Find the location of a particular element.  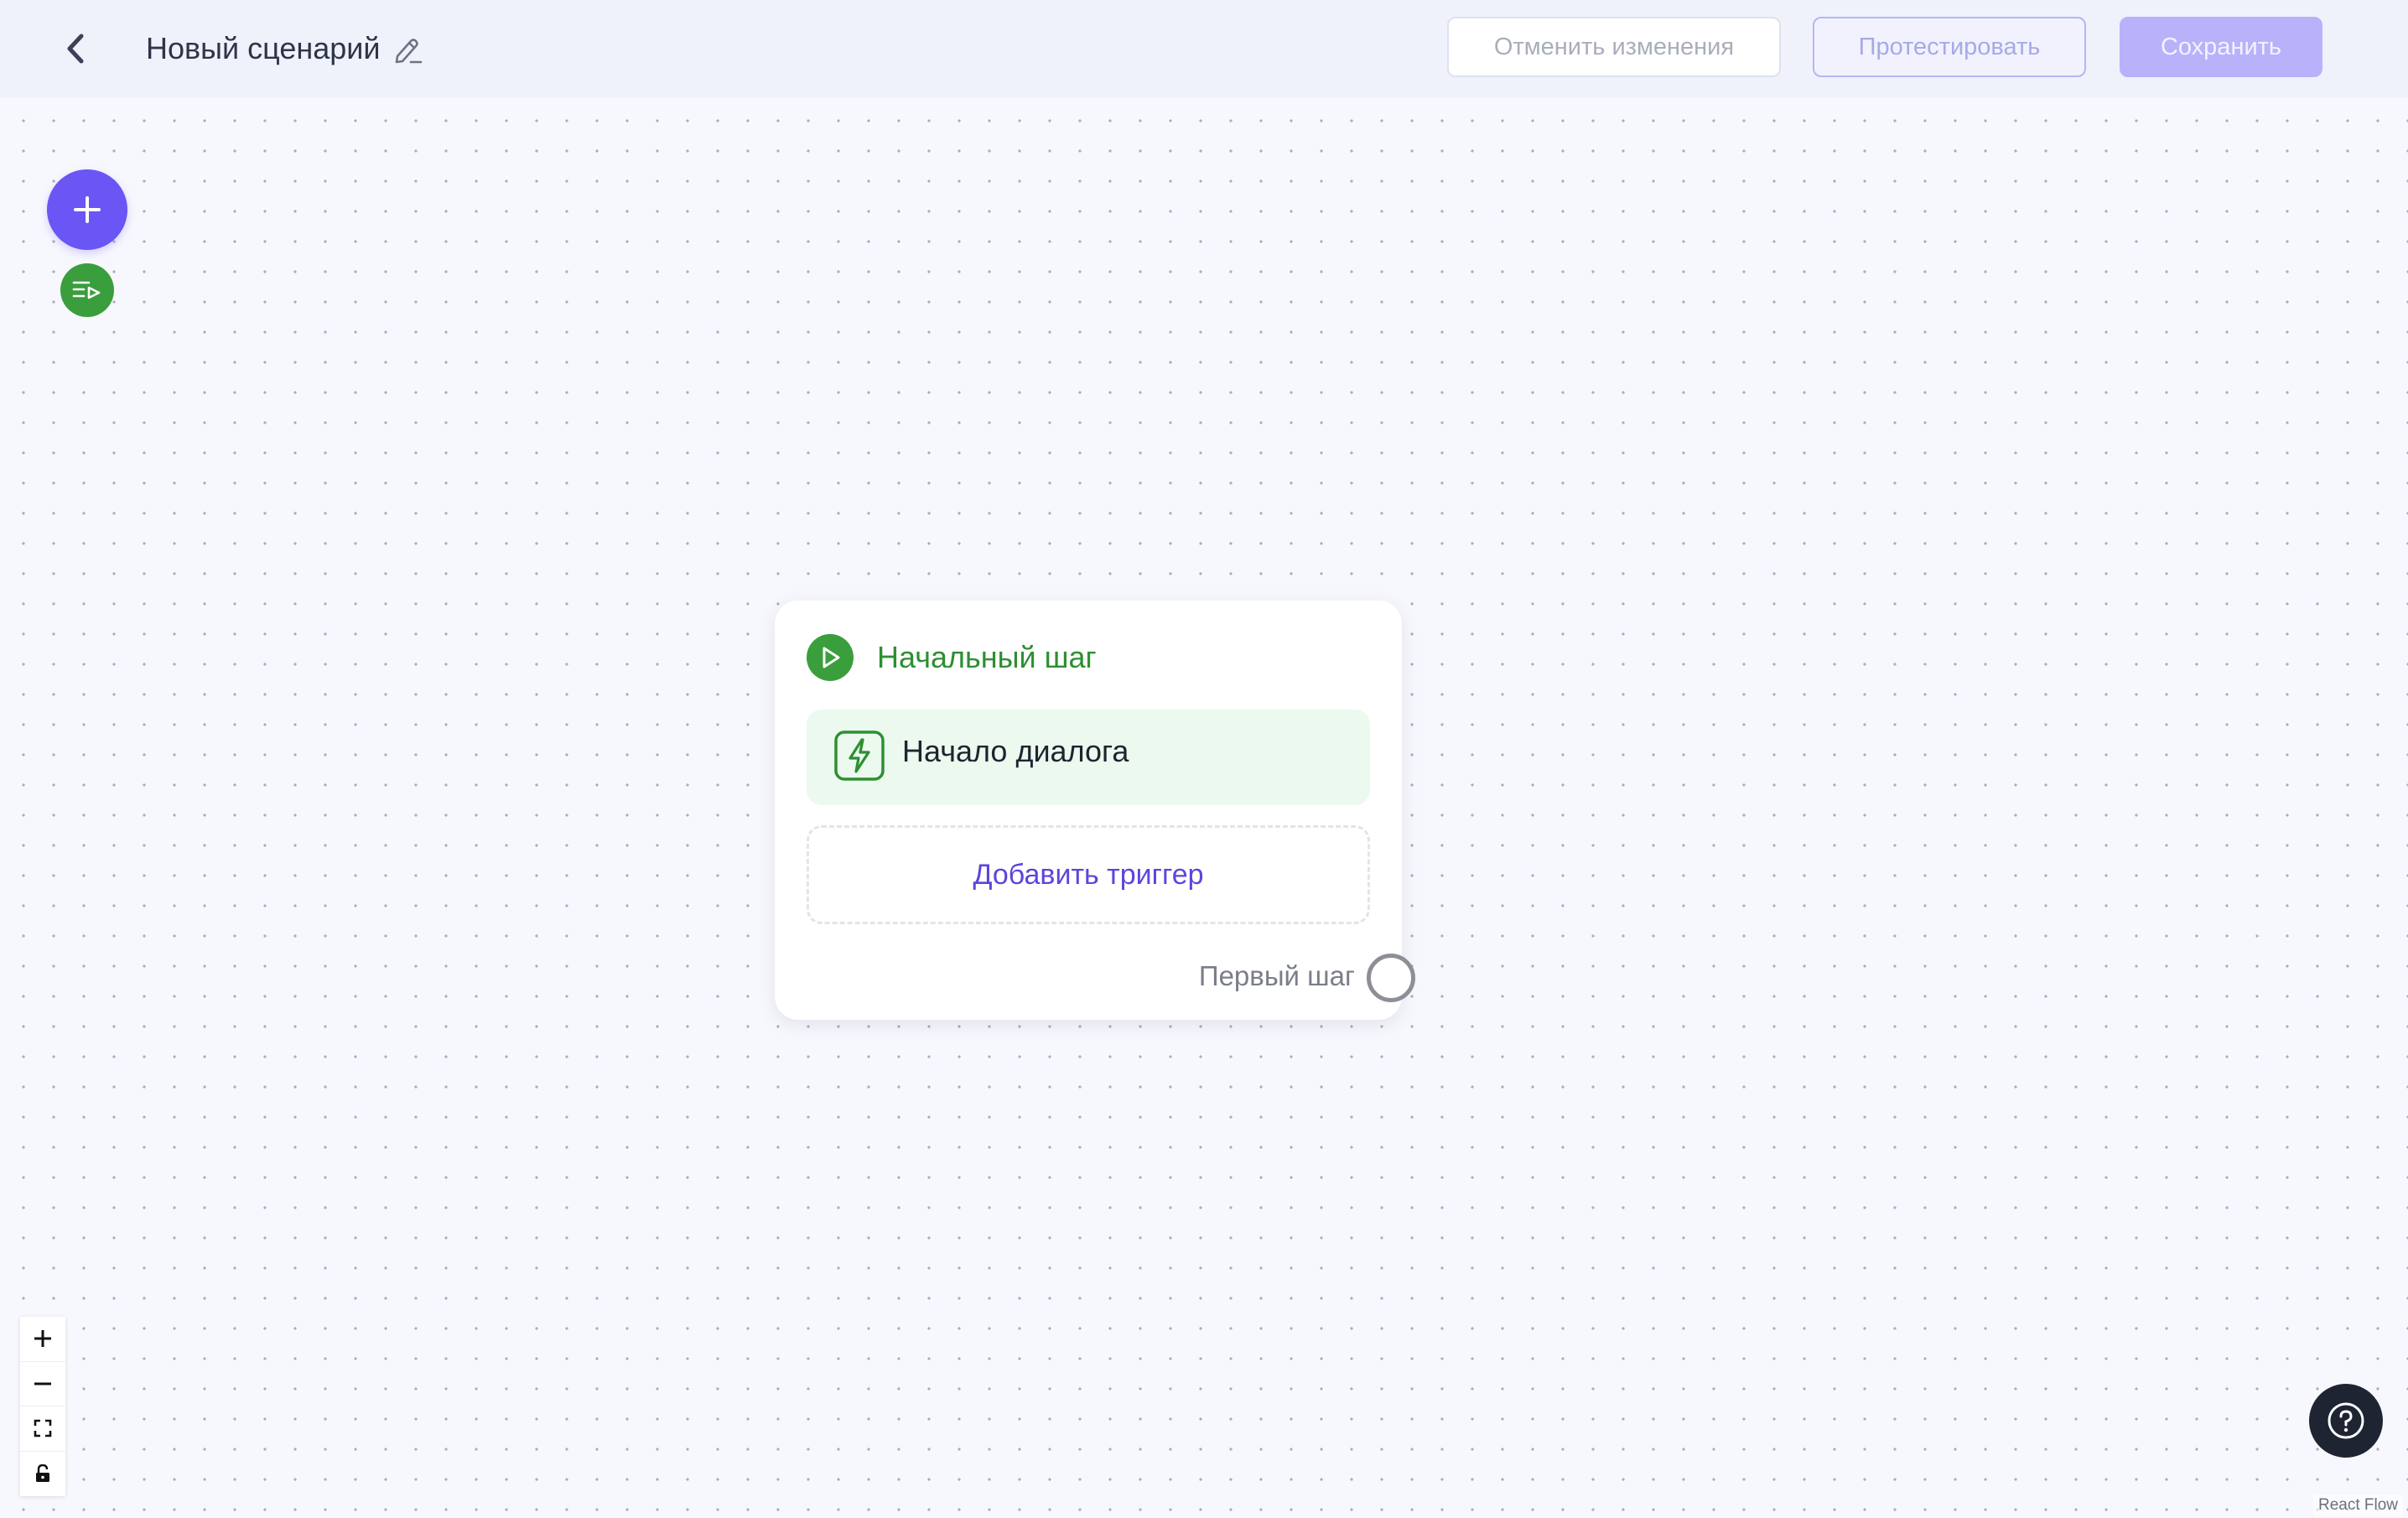

zoom-in-button is located at coordinates (42, 1339).